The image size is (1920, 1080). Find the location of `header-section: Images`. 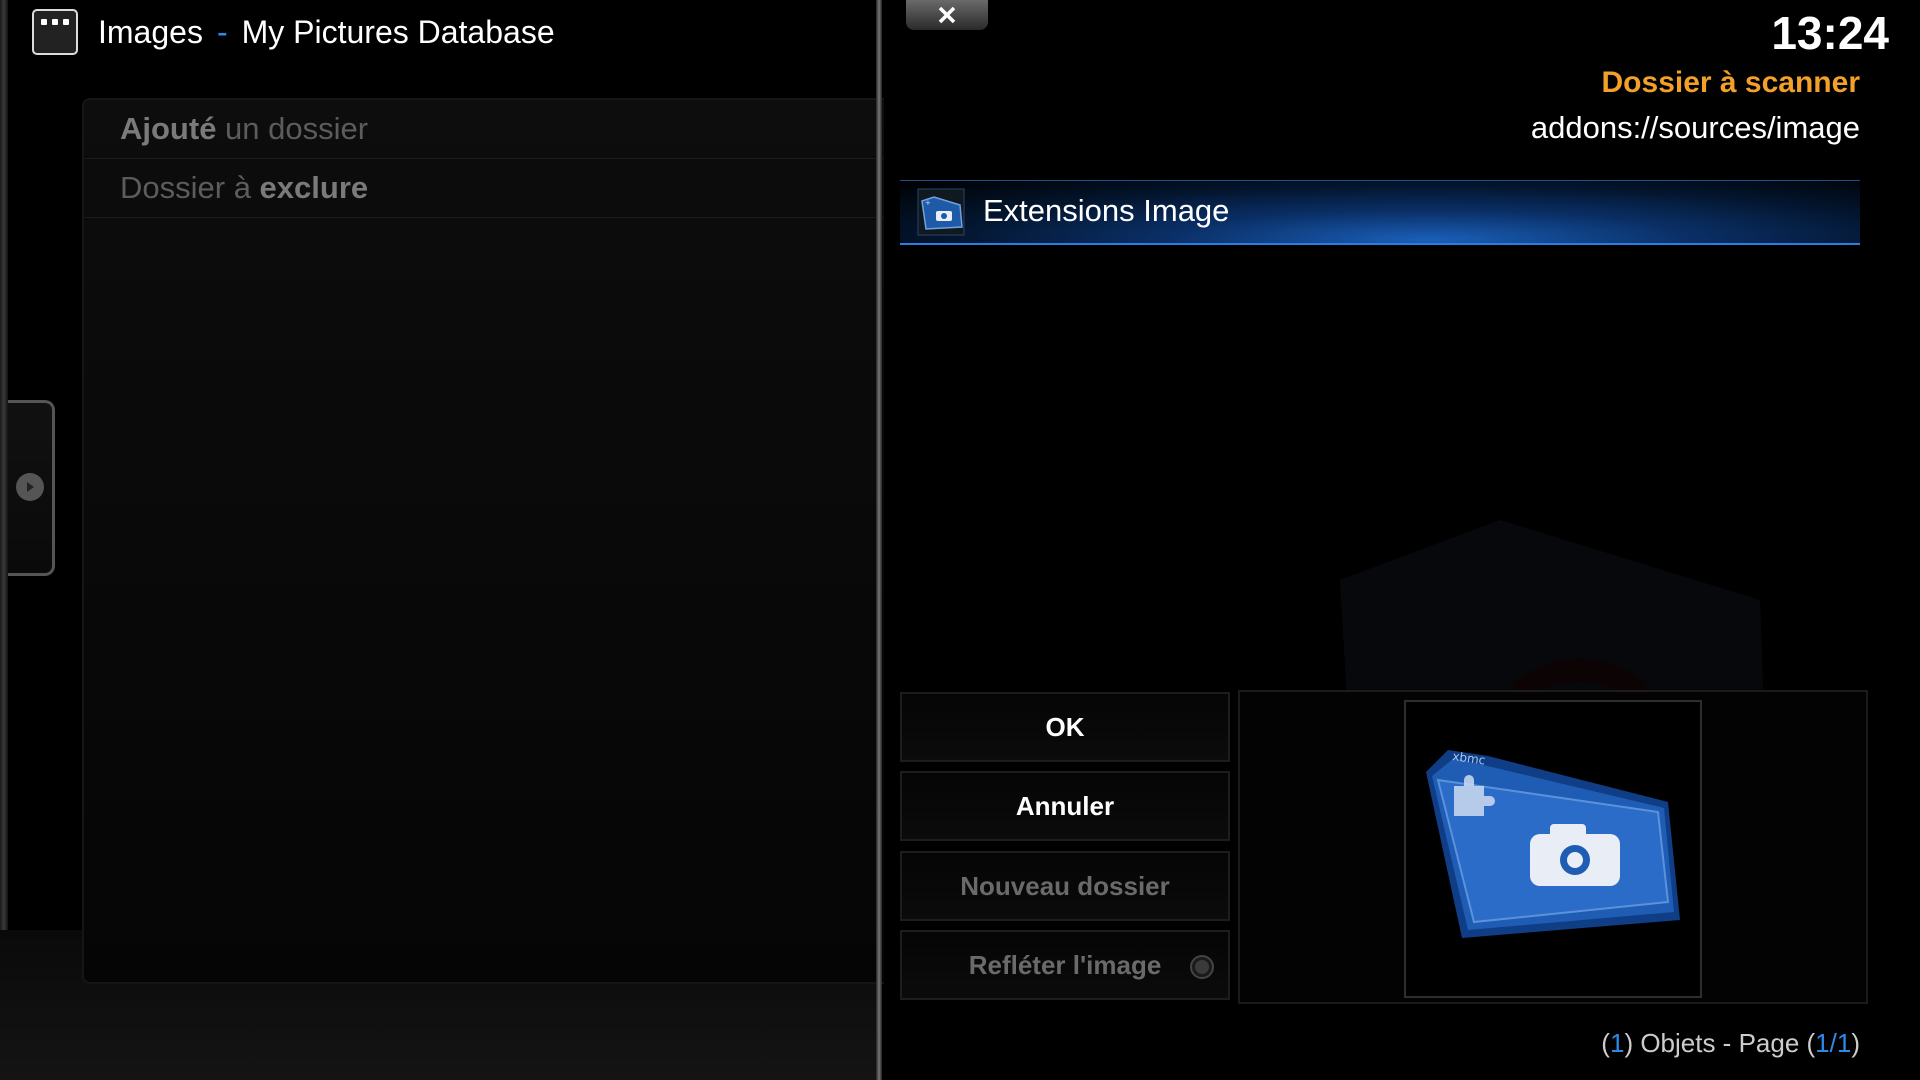

header-section: Images is located at coordinates (150, 31).